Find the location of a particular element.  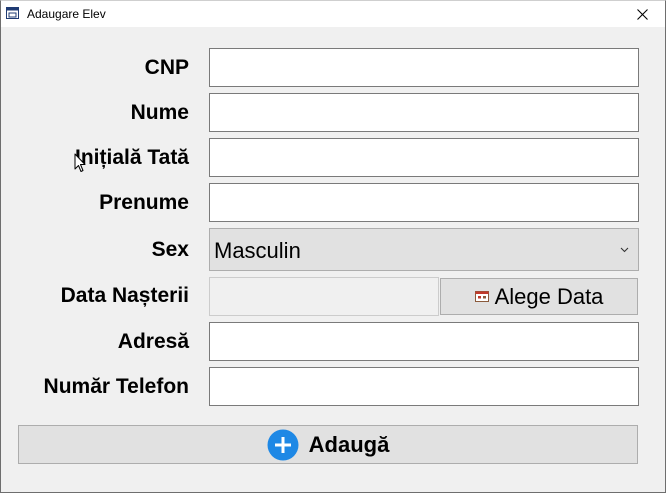

birth-date-field is located at coordinates (324, 296).